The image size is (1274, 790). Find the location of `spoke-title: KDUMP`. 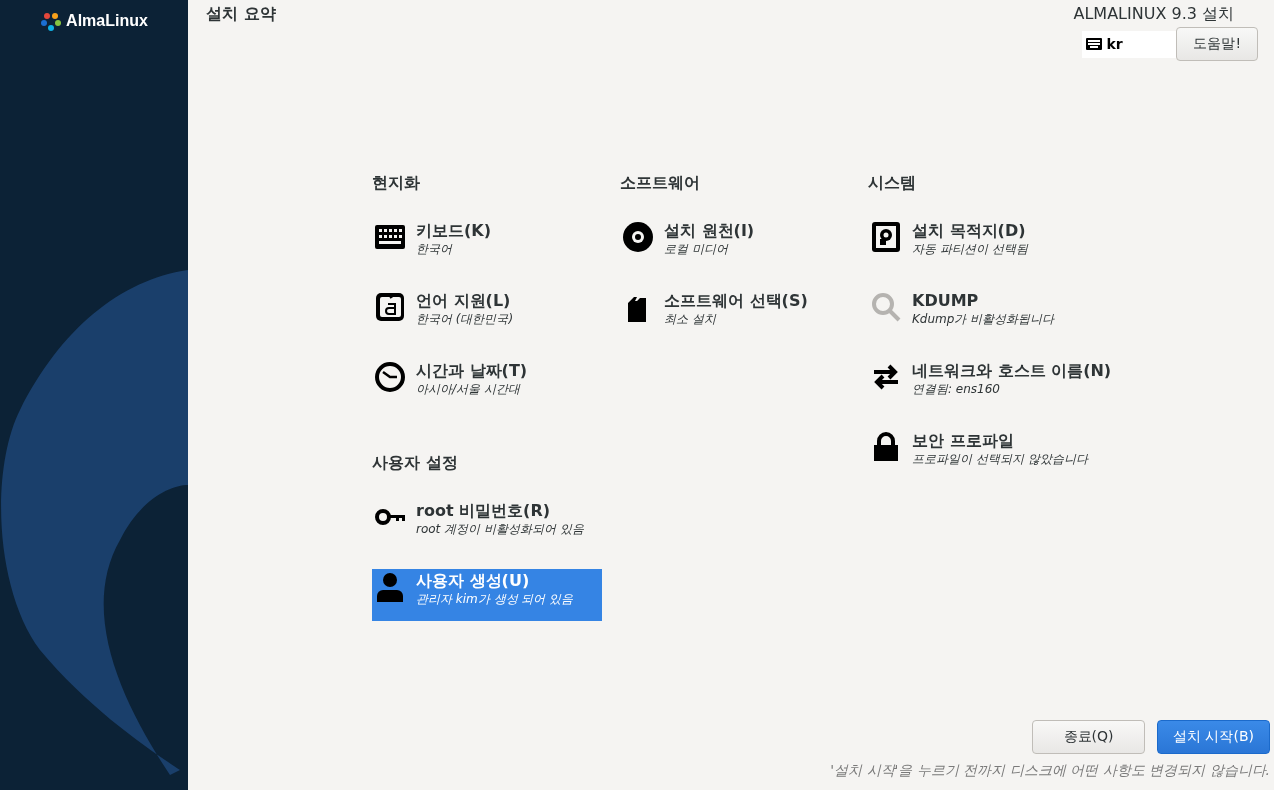

spoke-title: KDUMP is located at coordinates (946, 301).